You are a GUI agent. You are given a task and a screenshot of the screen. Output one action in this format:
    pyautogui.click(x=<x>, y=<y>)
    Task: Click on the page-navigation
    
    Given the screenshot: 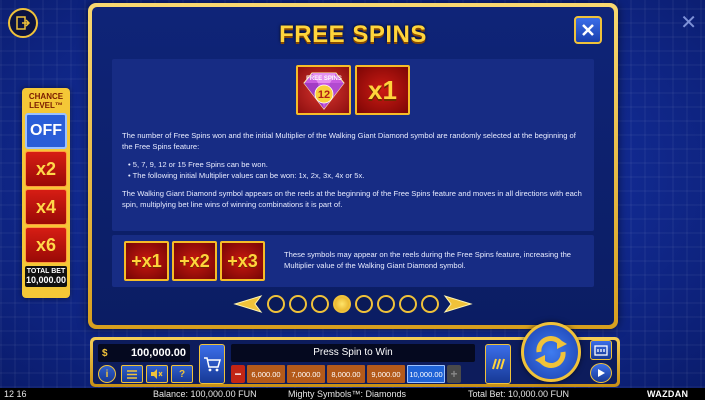 What is the action you would take?
    pyautogui.click(x=353, y=304)
    